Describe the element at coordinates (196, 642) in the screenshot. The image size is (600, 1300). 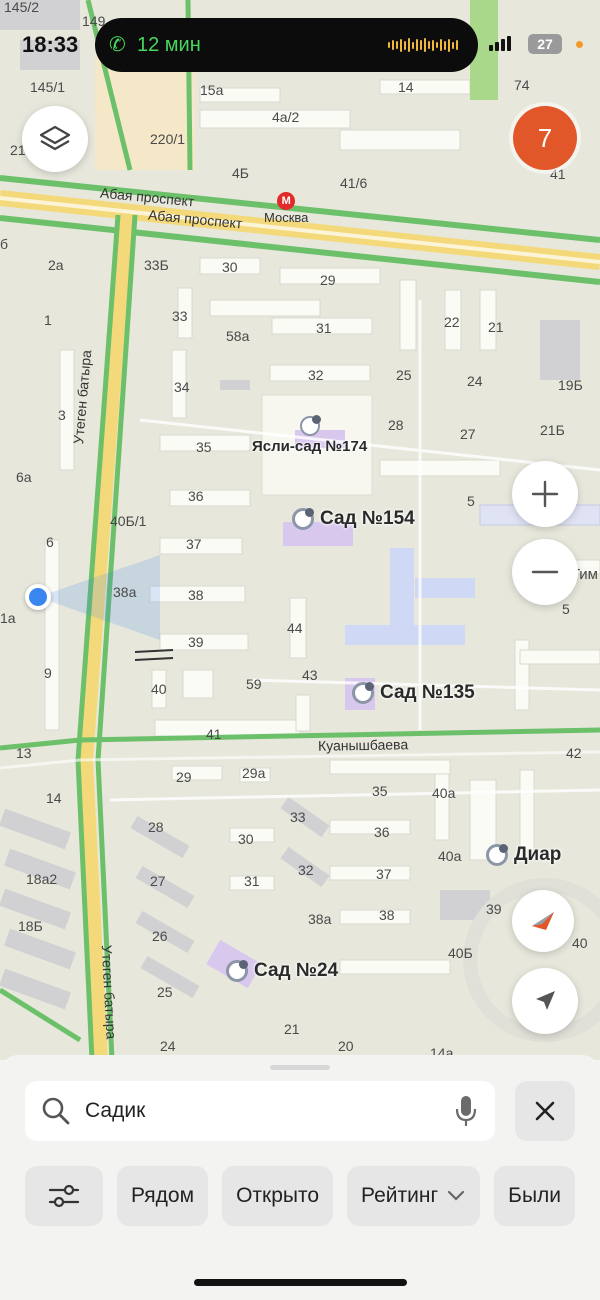
I see `house-number: 39` at that location.